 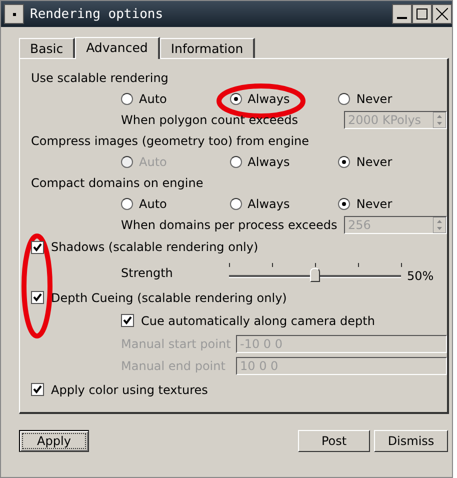 I want to click on field-label: Manual end point, so click(x=173, y=366).